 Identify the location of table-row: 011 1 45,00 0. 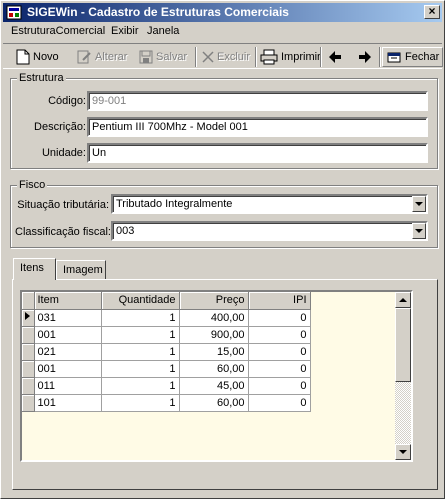
(166, 386).